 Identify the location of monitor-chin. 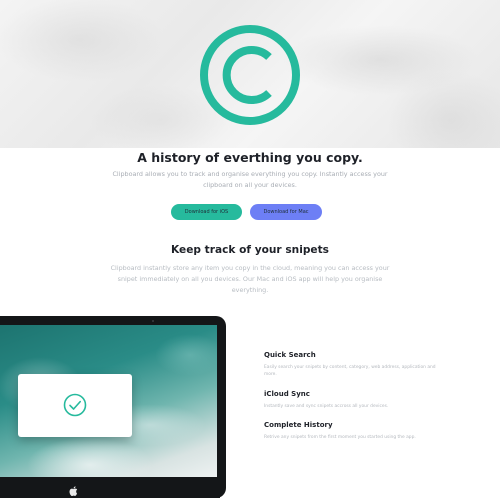
(110, 487).